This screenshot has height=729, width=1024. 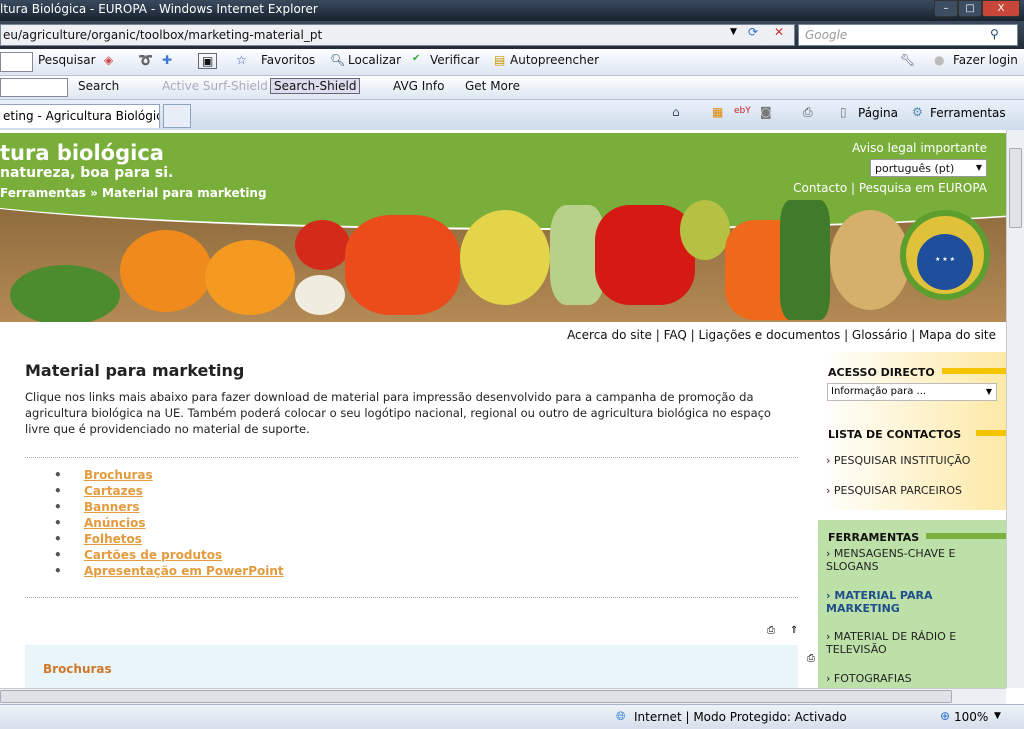 I want to click on maximize-button: □, so click(x=970, y=8).